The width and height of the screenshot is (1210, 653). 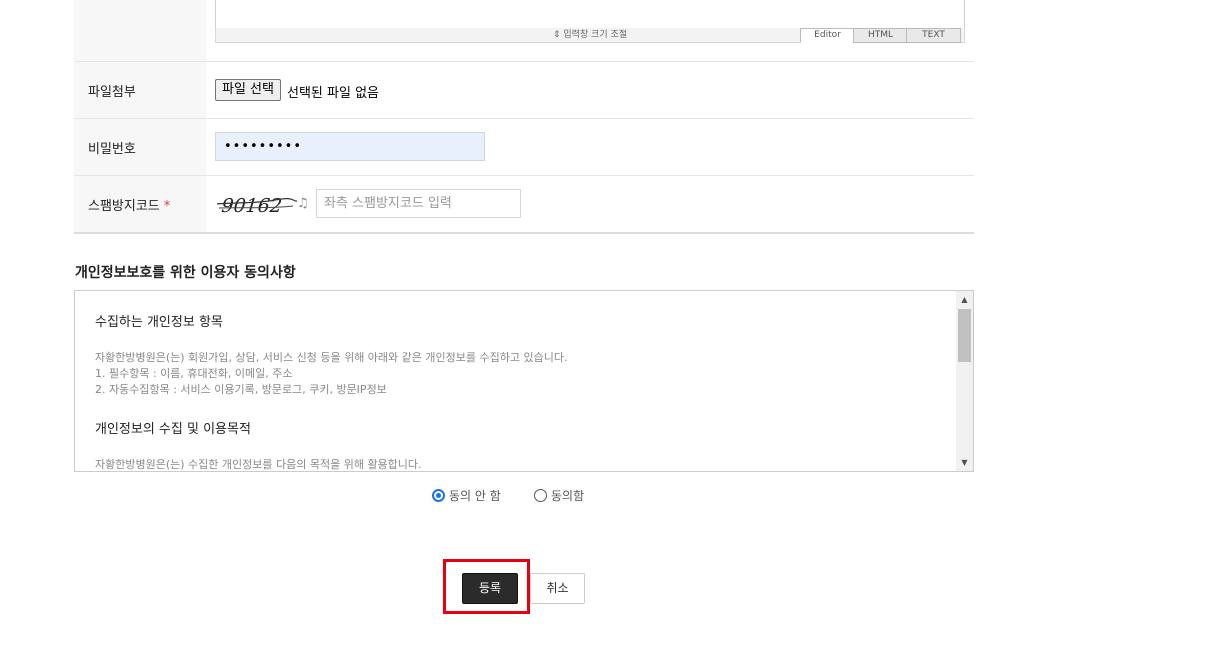 What do you see at coordinates (124, 206) in the screenshot?
I see `captcha-label: 스팸방지코드` at bounding box center [124, 206].